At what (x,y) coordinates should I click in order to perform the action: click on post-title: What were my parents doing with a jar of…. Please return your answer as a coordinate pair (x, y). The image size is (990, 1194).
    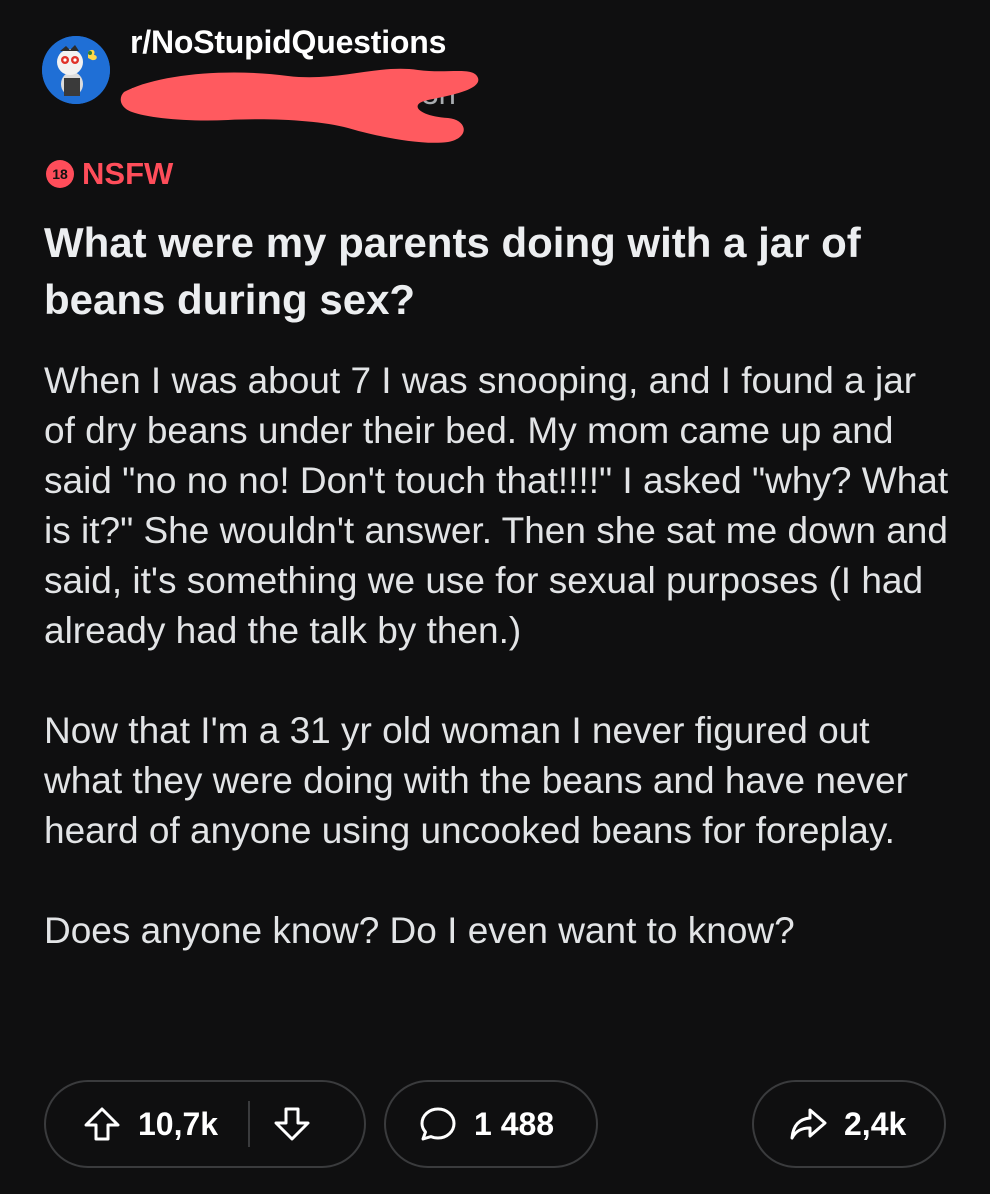
    Looking at the image, I should click on (496, 271).